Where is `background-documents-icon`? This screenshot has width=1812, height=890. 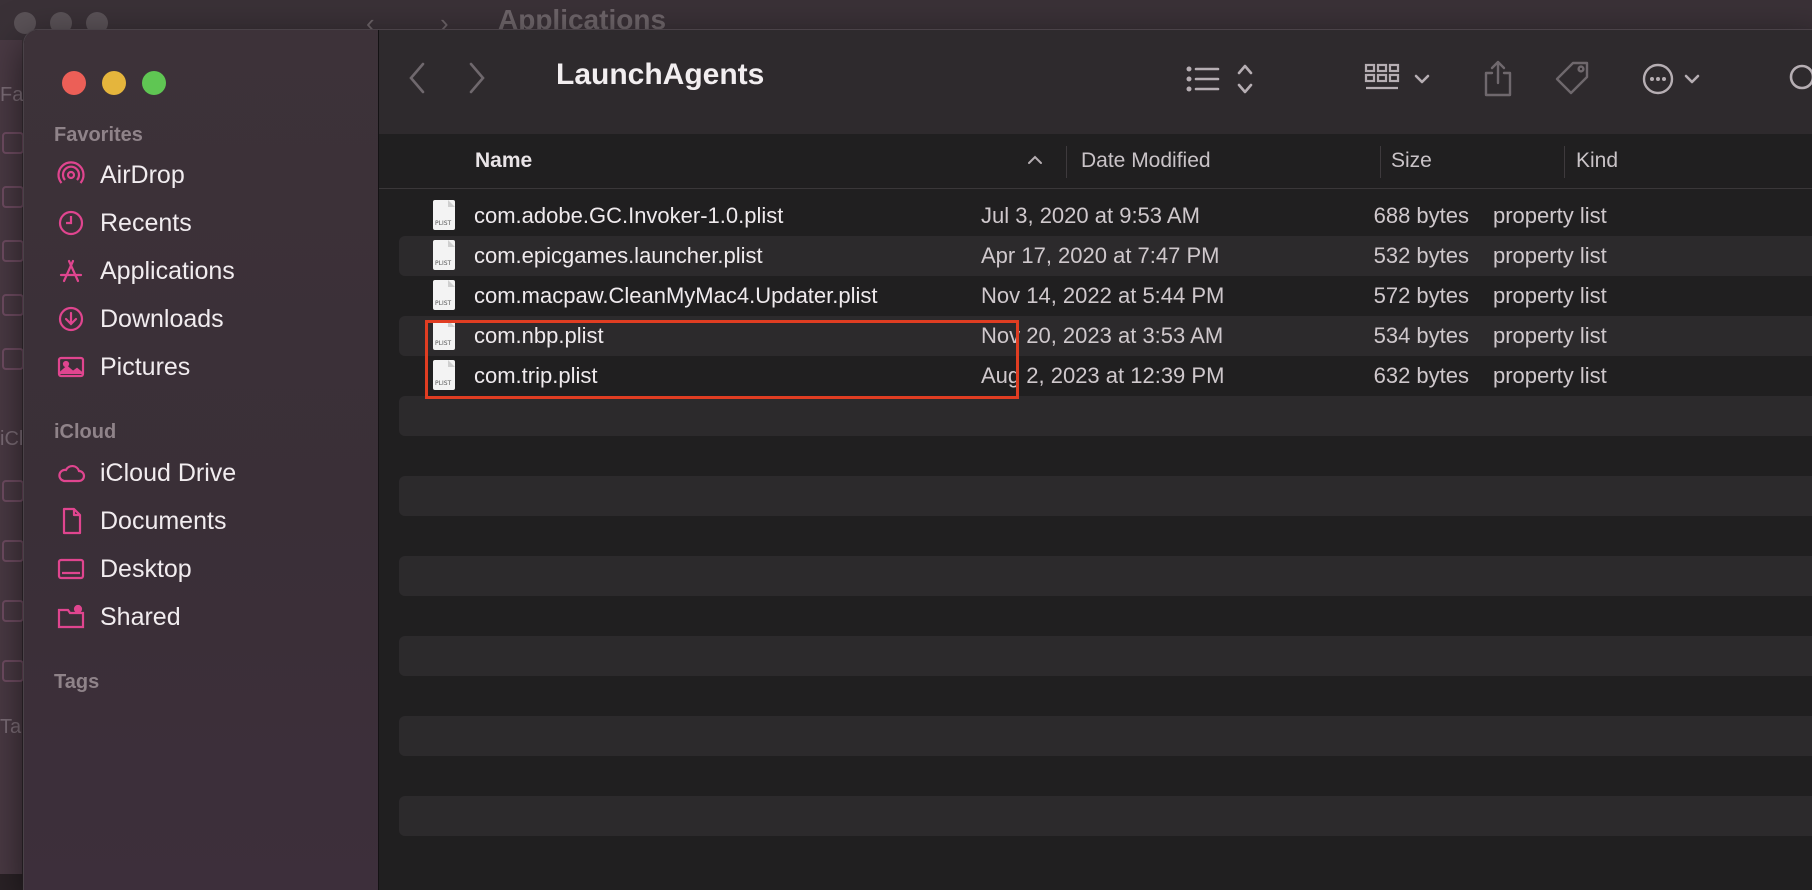 background-documents-icon is located at coordinates (13, 551).